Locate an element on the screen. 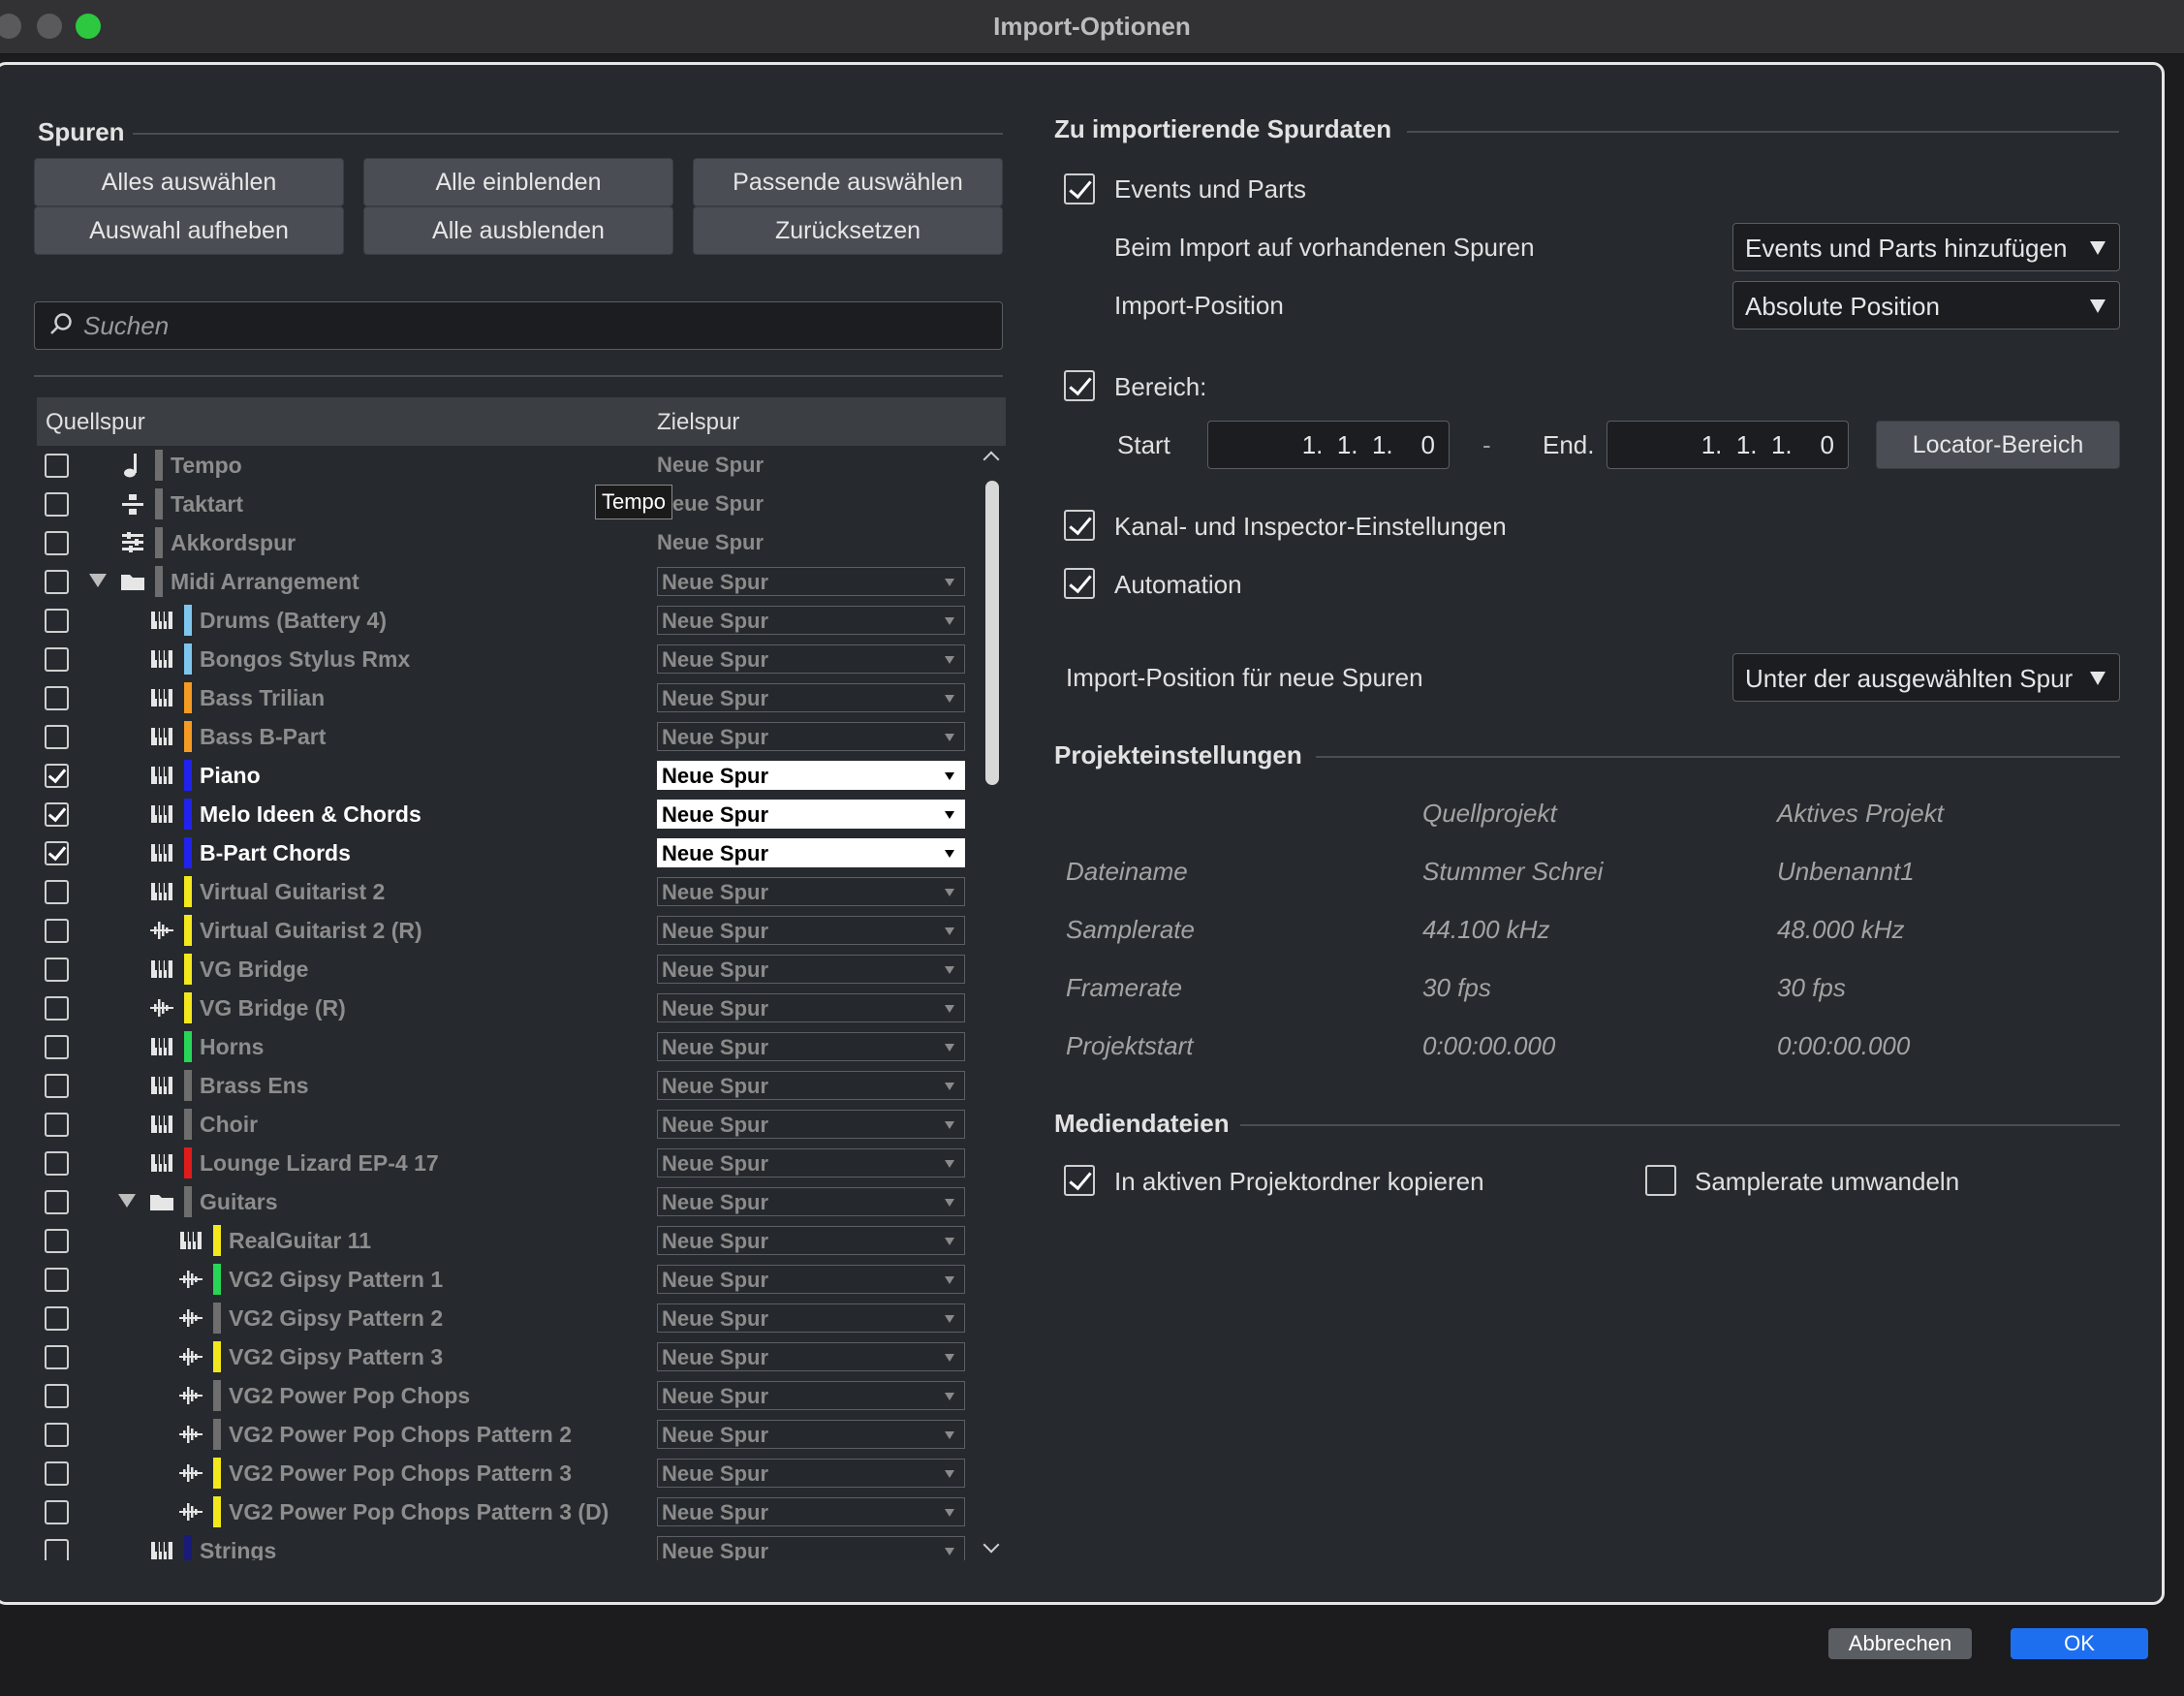 The height and width of the screenshot is (1696, 2184). table-row: Drums (Battery 4) Neue Spur is located at coordinates (507, 620).